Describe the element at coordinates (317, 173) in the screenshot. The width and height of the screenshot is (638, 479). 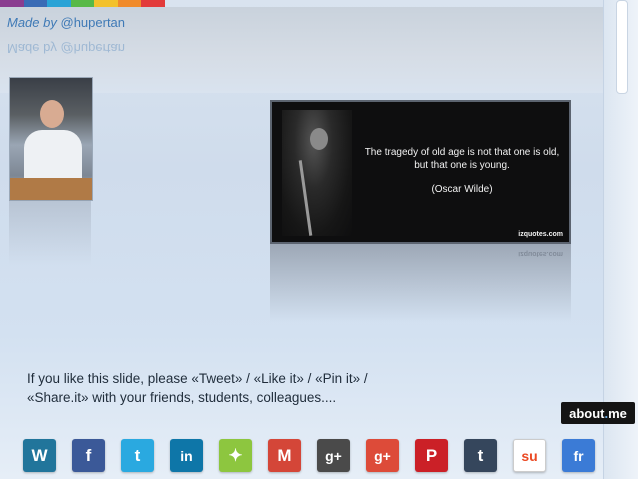
I see `oscar-wilde-figure` at that location.